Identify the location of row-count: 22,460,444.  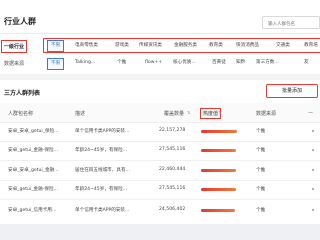
(172, 169).